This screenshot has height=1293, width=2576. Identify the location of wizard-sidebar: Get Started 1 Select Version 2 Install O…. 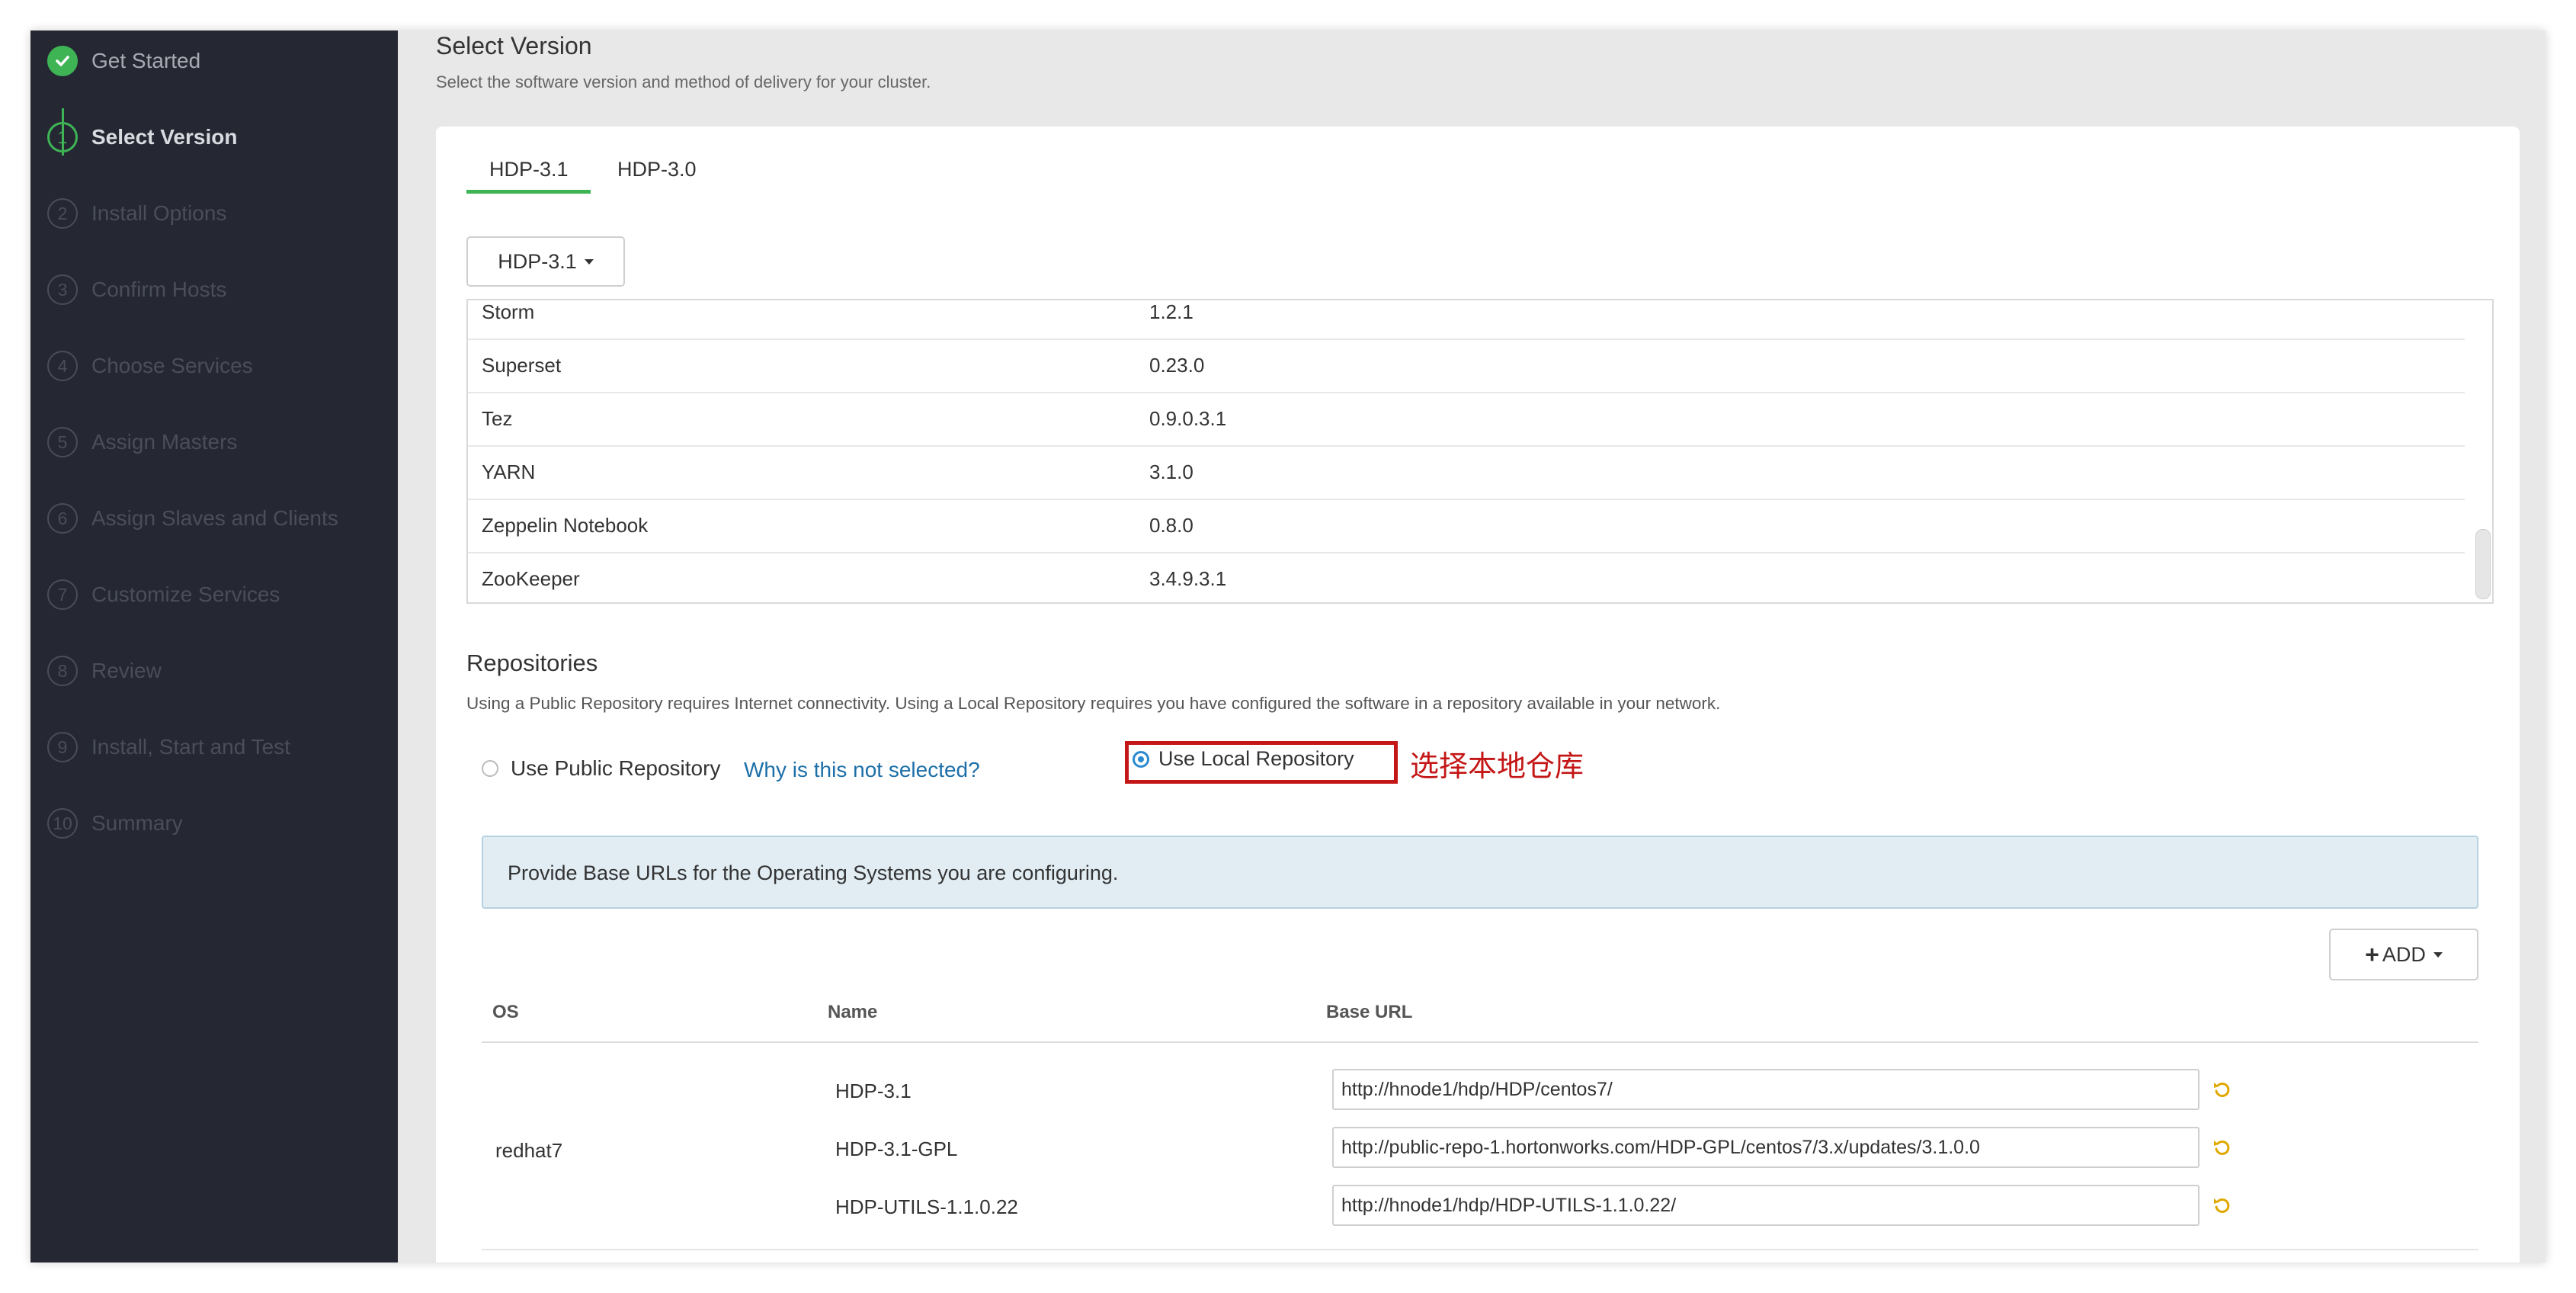
(214, 646).